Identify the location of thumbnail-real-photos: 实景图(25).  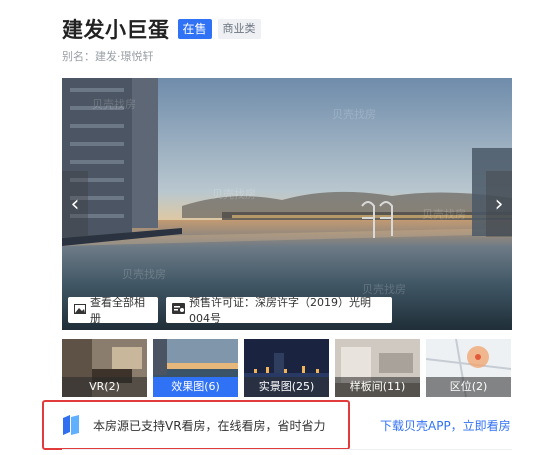
(286, 368).